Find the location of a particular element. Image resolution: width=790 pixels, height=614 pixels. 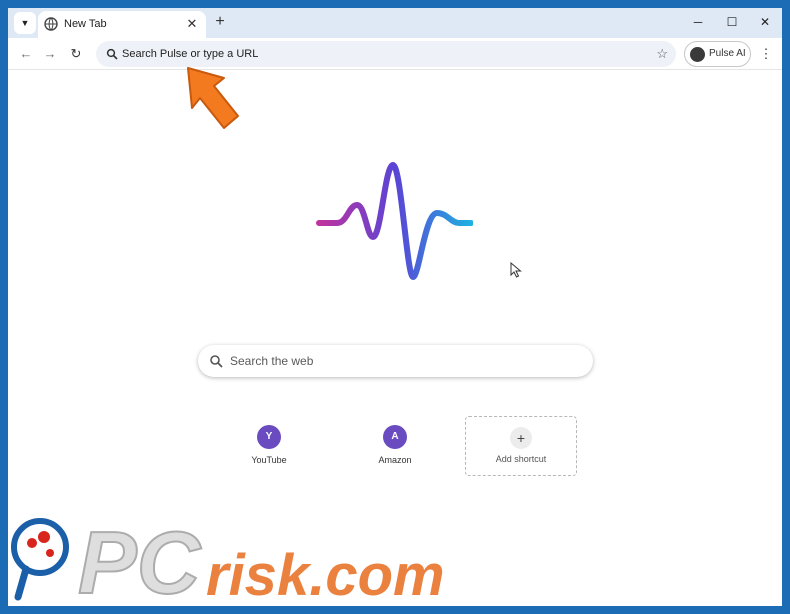

chevron-down-icon: ▼ is located at coordinates (25, 23).